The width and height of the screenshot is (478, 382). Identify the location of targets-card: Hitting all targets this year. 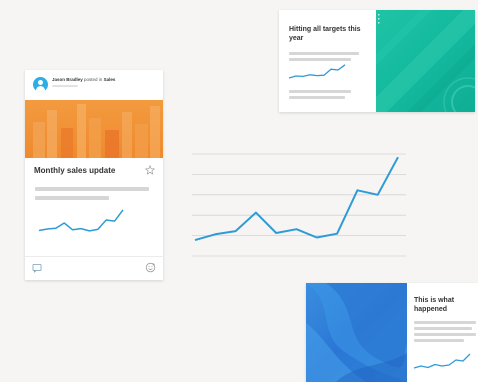
(377, 61).